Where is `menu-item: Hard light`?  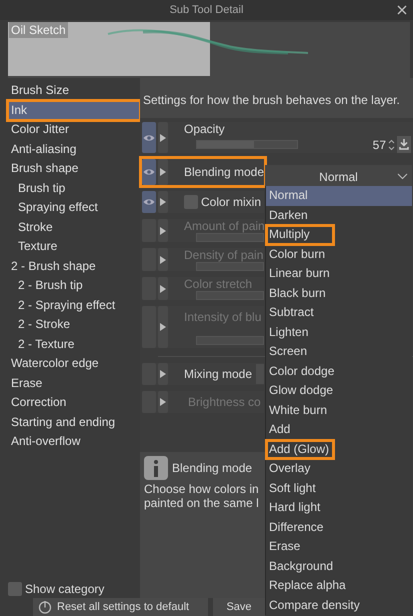
menu-item: Hard light is located at coordinates (339, 508).